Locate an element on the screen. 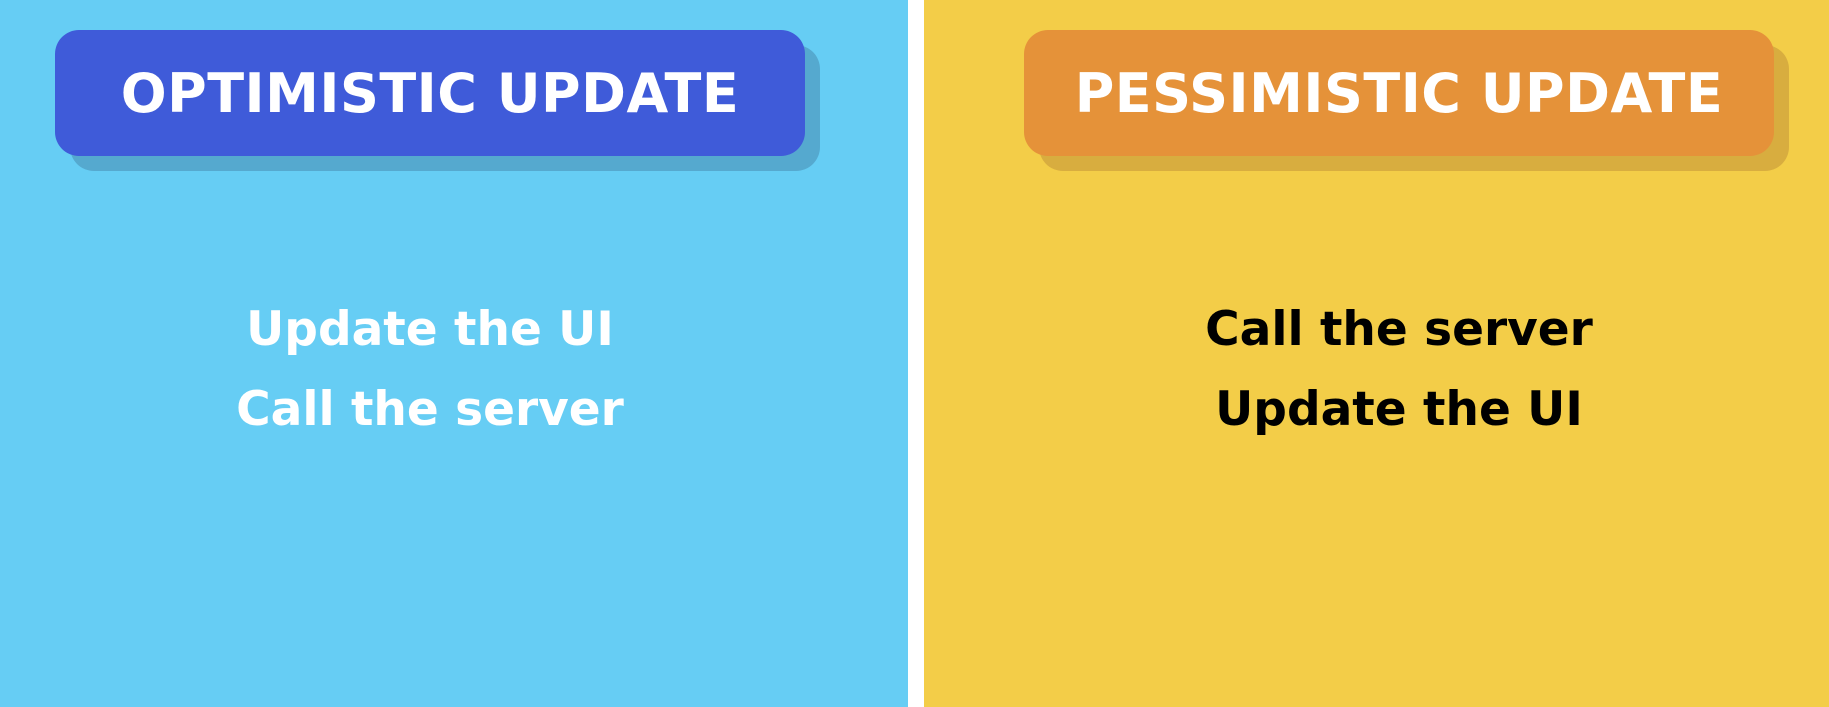 Image resolution: width=1829 pixels, height=707 pixels. pessimistic-step: Call the server is located at coordinates (1399, 329).